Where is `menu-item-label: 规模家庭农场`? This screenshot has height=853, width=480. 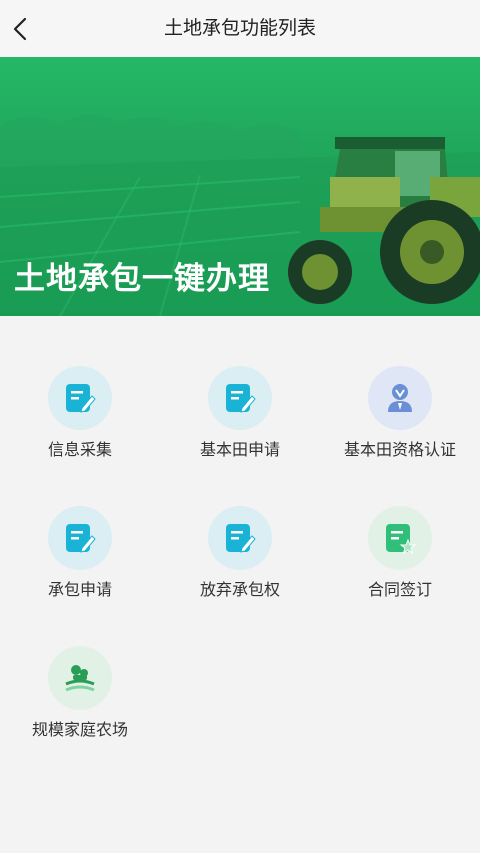
menu-item-label: 规模家庭农场 is located at coordinates (79, 729).